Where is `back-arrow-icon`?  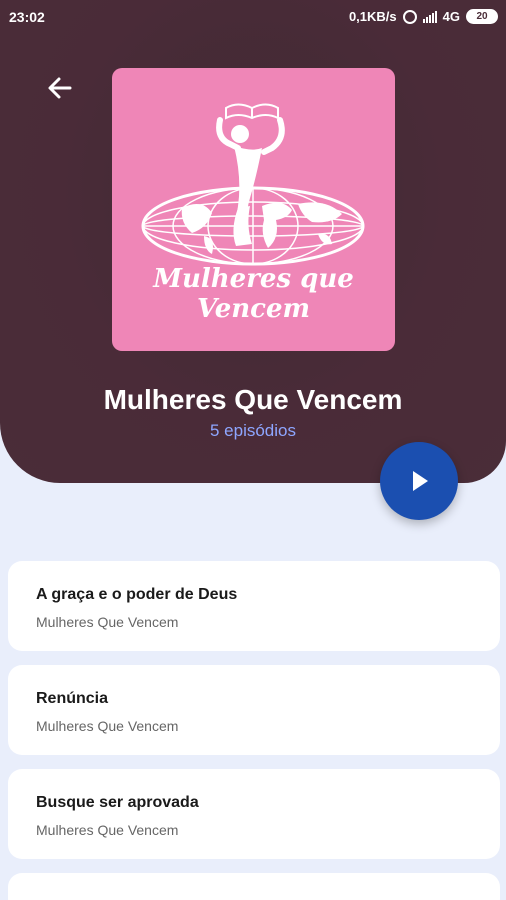
back-arrow-icon is located at coordinates (60, 88).